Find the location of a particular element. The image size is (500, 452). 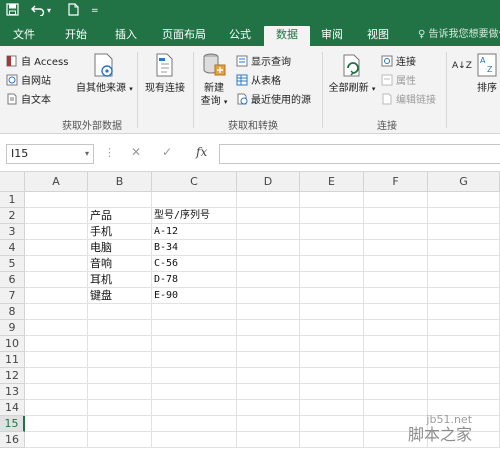

cell-g4 is located at coordinates (464, 248).